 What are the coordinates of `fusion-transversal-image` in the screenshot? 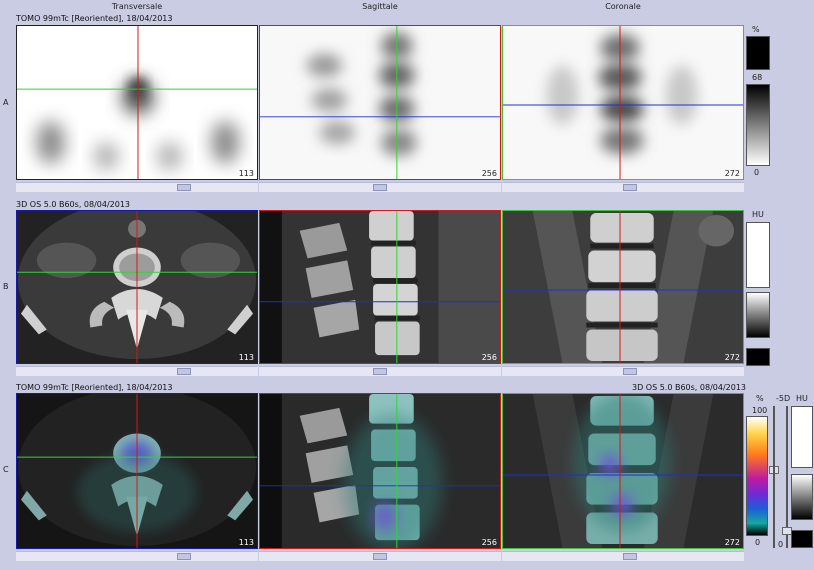 It's located at (137, 471).